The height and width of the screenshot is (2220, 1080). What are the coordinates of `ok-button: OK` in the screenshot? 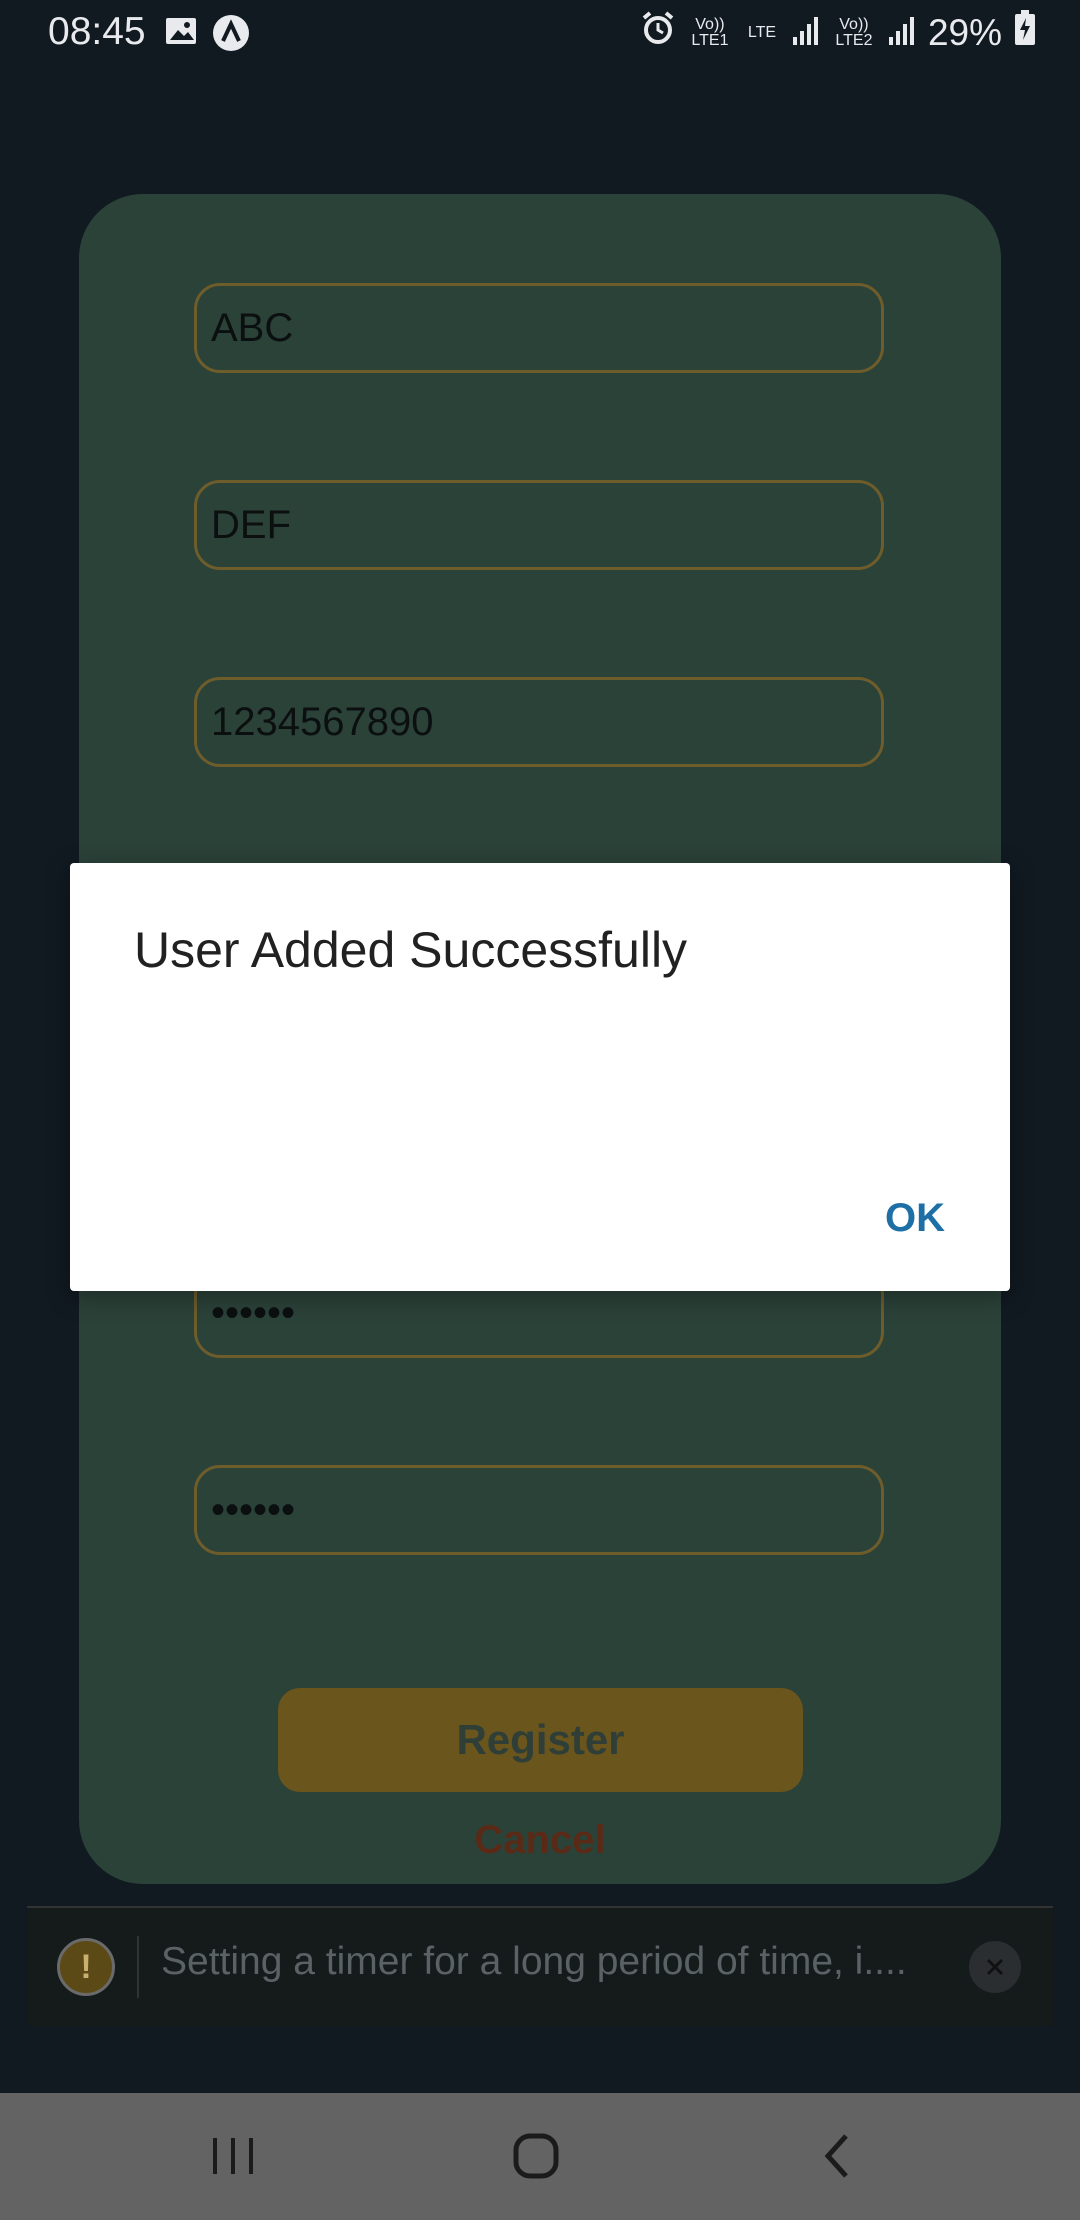 It's located at (915, 1218).